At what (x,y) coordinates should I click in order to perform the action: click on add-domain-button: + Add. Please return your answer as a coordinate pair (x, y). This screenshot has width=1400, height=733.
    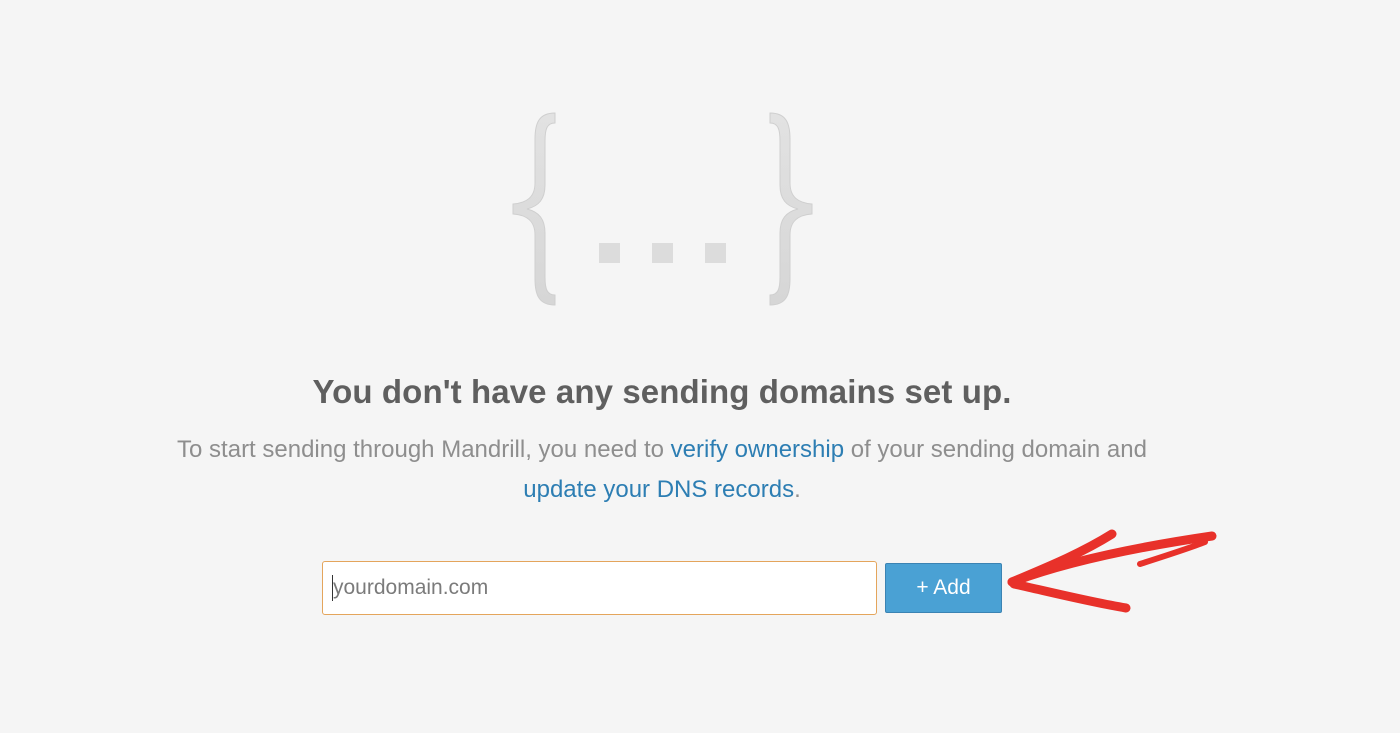
    Looking at the image, I should click on (943, 588).